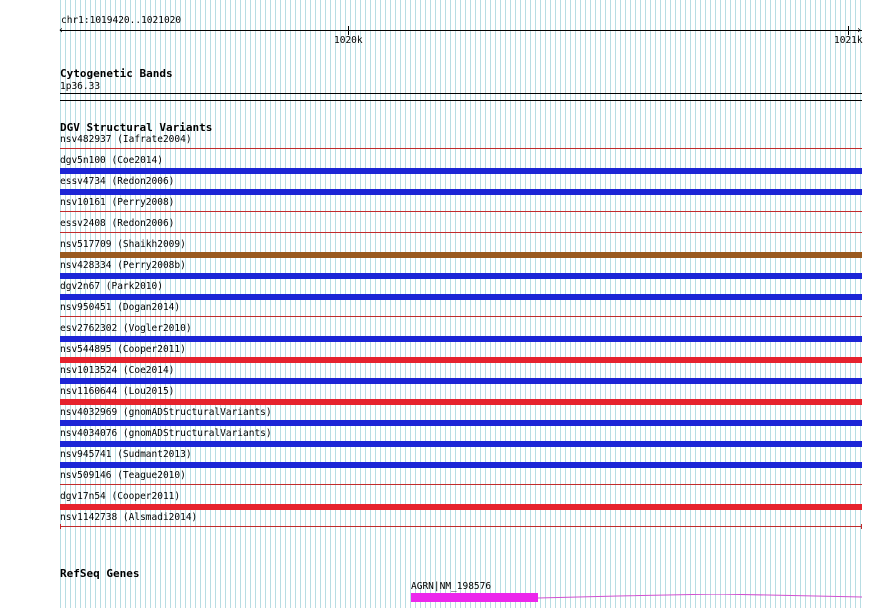 The image size is (890, 608). I want to click on cytoband-label: 1p36.33, so click(80, 86).